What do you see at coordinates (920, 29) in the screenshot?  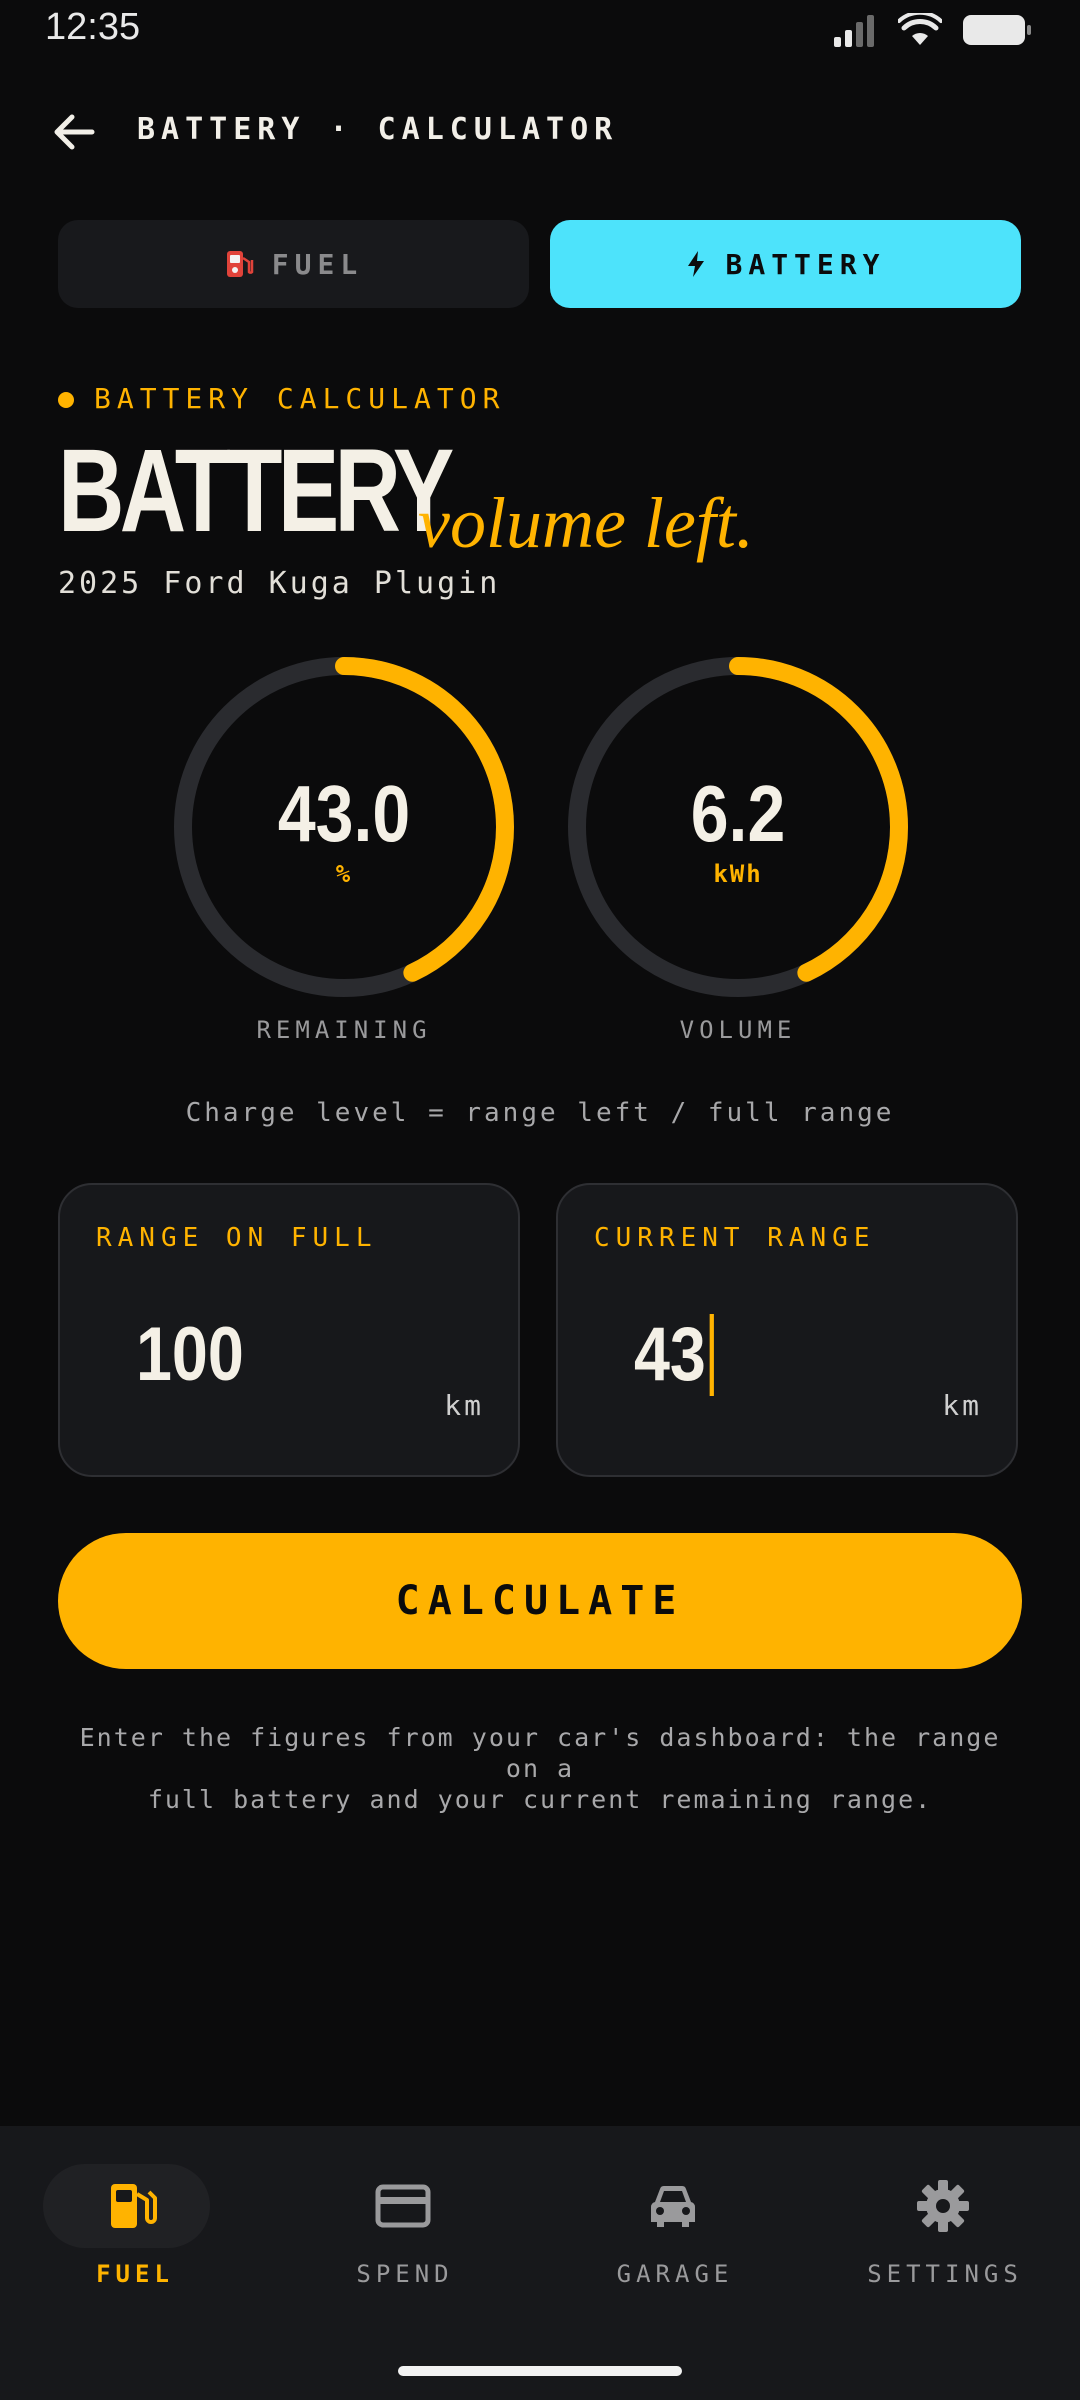 I see `wifi-icon` at bounding box center [920, 29].